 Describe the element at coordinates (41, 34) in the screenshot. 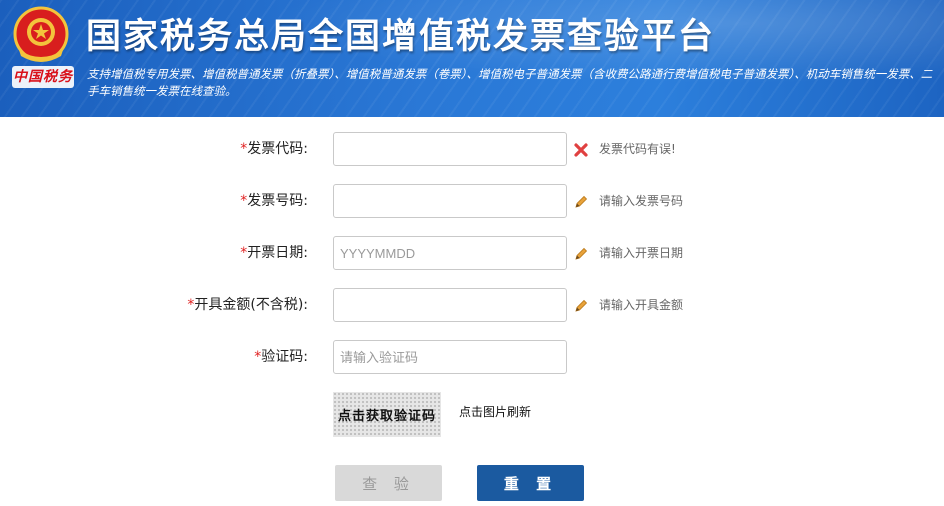

I see `national-tax-emblem-icon` at that location.